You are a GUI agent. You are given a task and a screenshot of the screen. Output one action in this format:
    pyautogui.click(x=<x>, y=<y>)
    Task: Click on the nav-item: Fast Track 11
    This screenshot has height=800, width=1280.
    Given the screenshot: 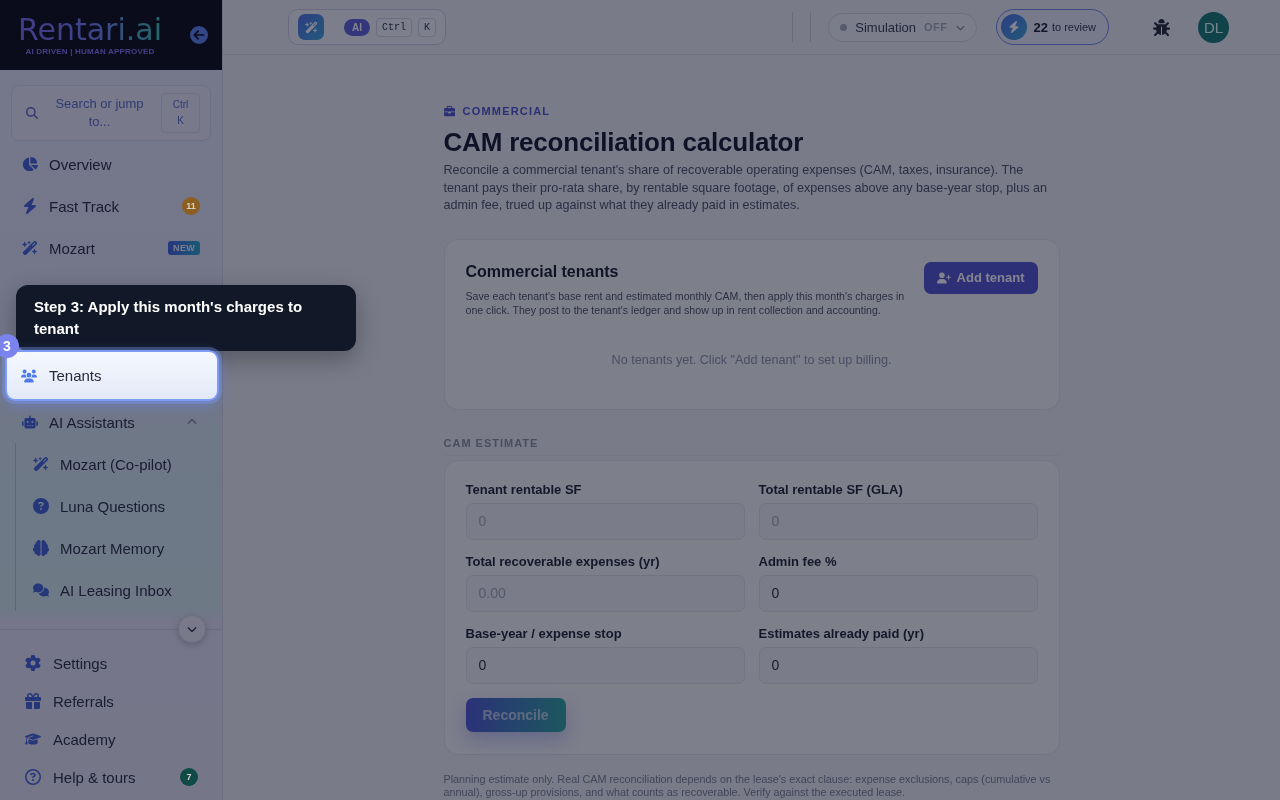 What is the action you would take?
    pyautogui.click(x=111, y=206)
    